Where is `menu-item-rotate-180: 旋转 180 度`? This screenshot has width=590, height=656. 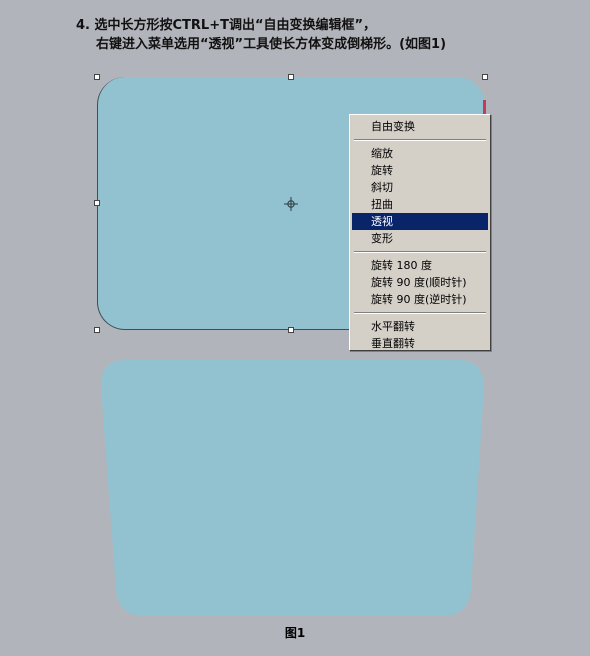 menu-item-rotate-180: 旋转 180 度 is located at coordinates (420, 265).